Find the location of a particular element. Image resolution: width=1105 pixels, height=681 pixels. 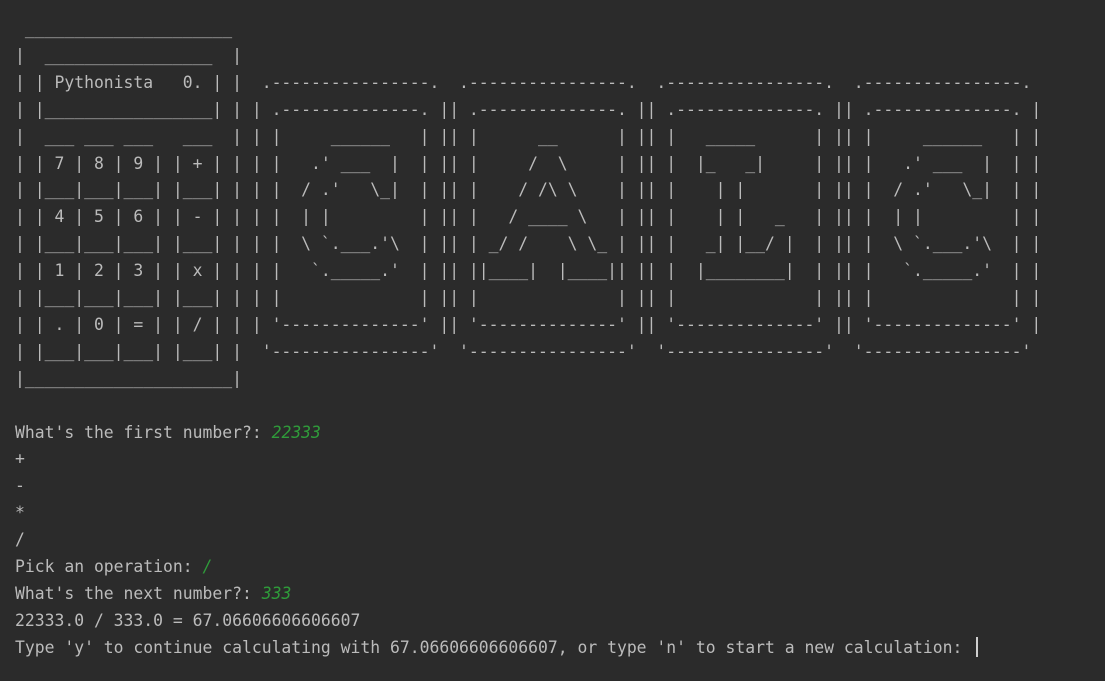

first-number-prompt: What's the first number?: is located at coordinates (143, 432).